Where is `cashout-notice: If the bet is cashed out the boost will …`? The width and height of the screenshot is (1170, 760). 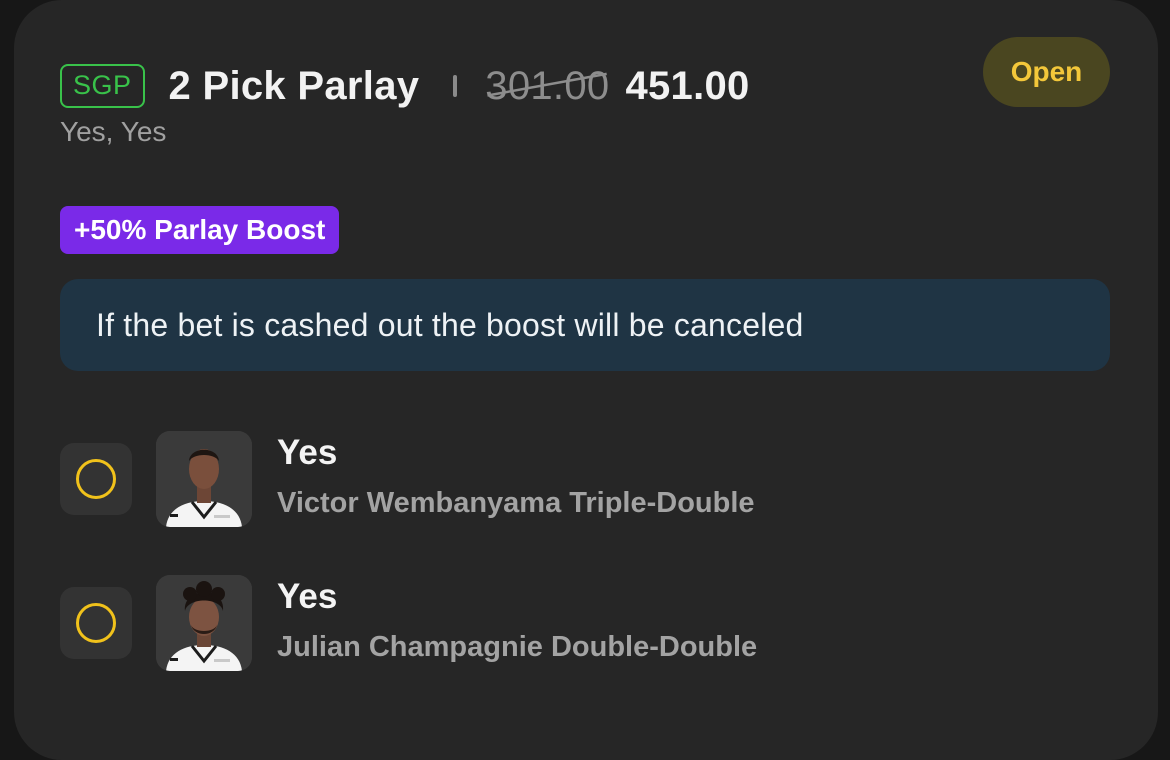 cashout-notice: If the bet is cashed out the boost will … is located at coordinates (585, 325).